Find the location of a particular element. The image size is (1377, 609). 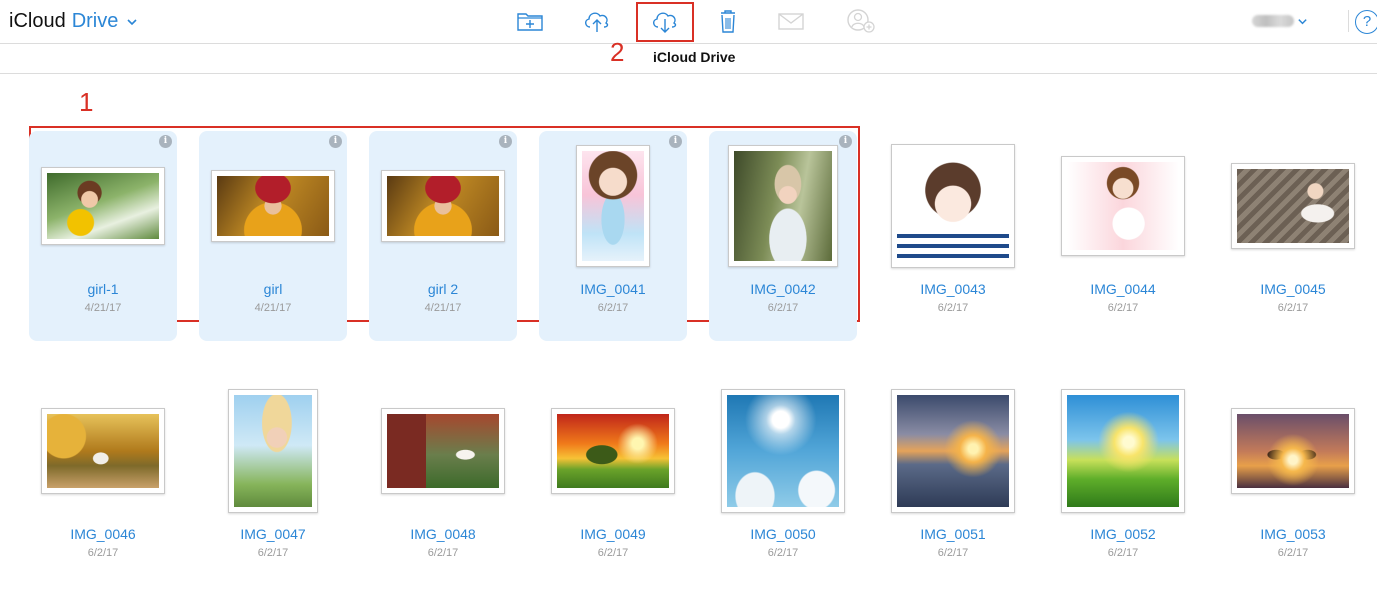

share-person-icon is located at coordinates (861, 21).